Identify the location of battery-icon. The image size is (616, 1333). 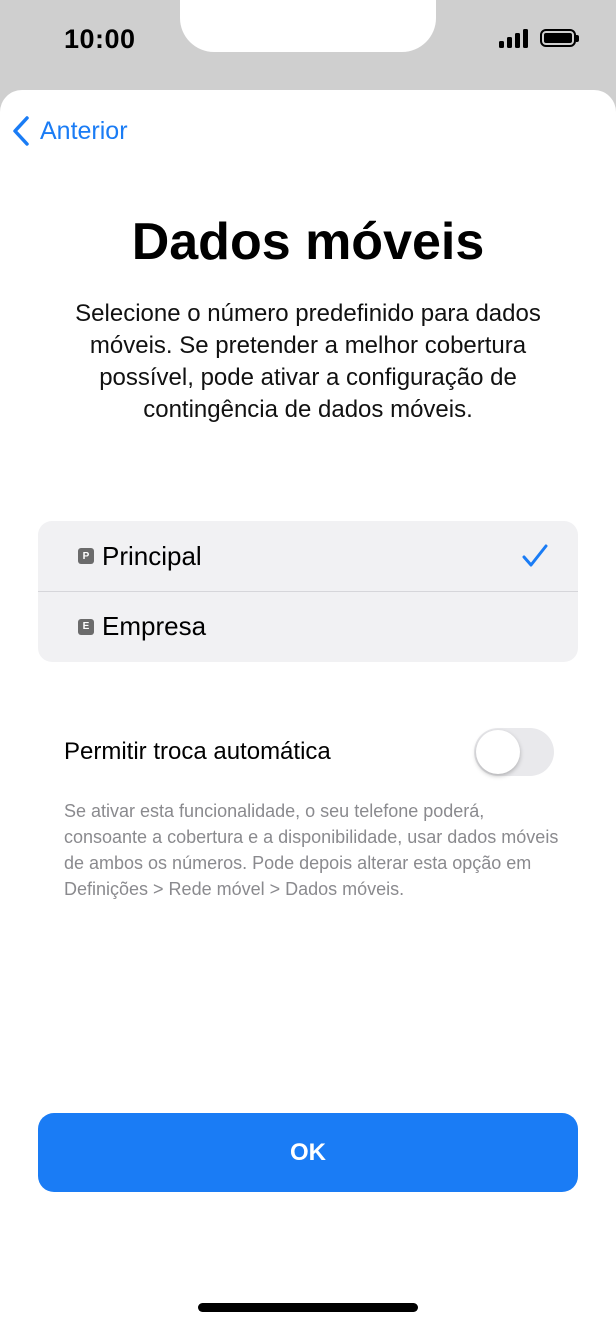
(559, 38).